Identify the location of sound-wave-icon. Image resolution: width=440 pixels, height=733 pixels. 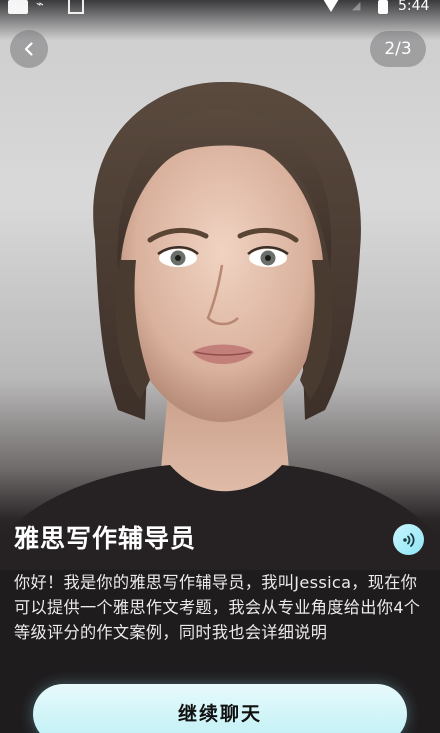
(408, 539).